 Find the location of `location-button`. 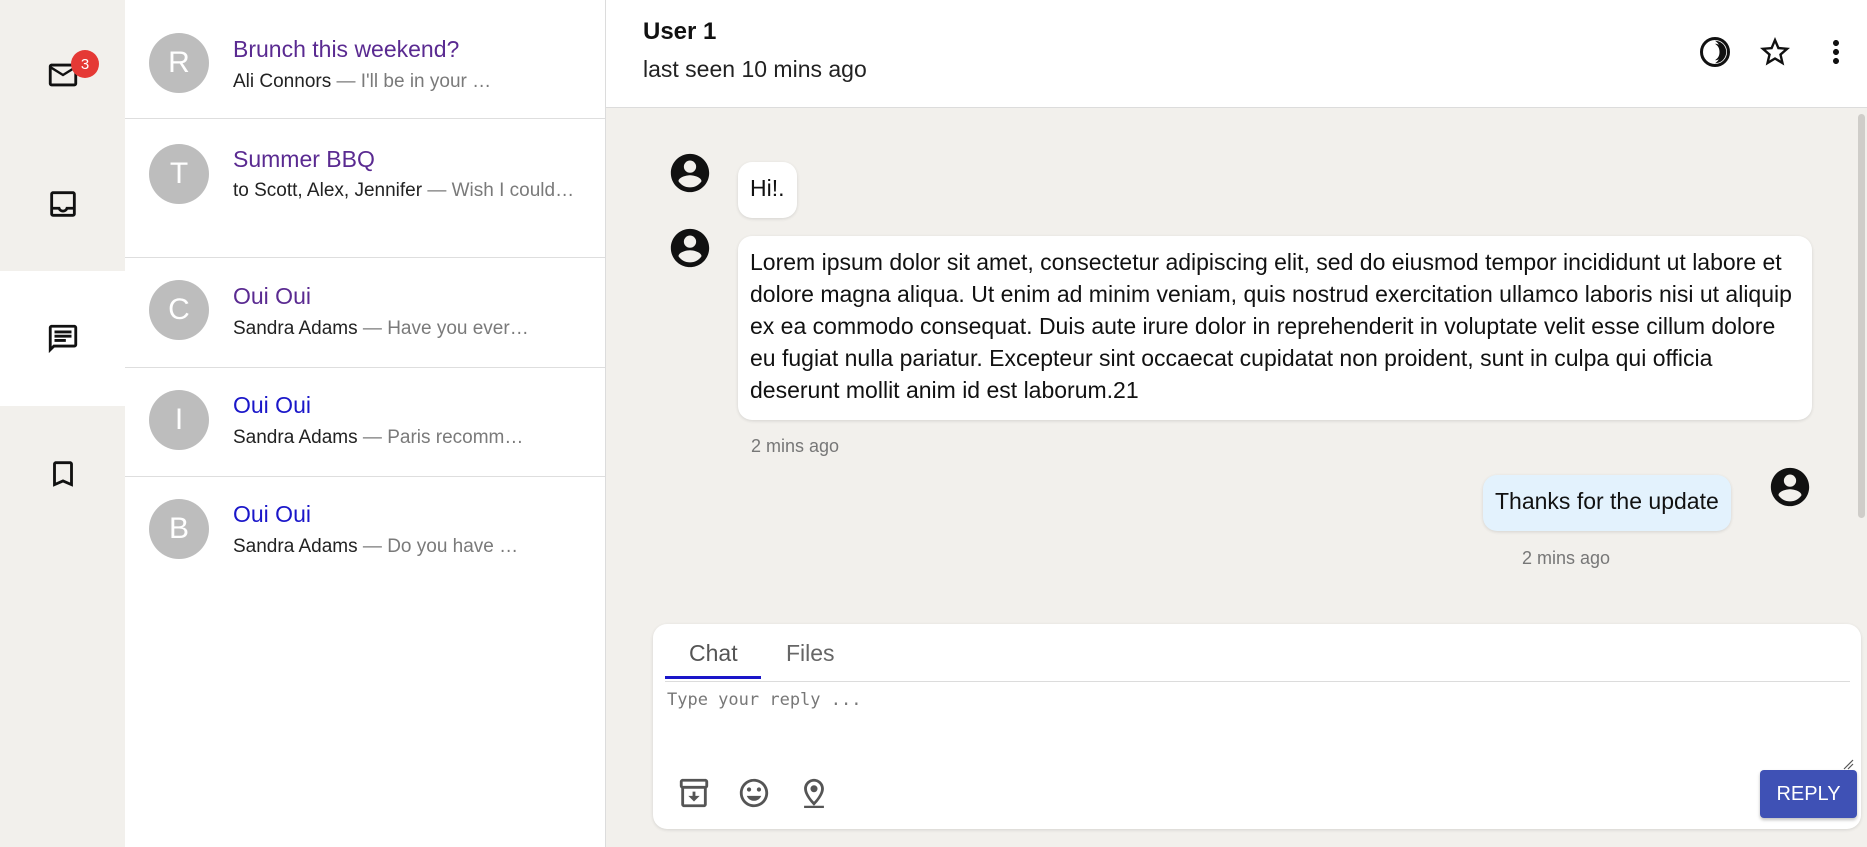

location-button is located at coordinates (814, 793).